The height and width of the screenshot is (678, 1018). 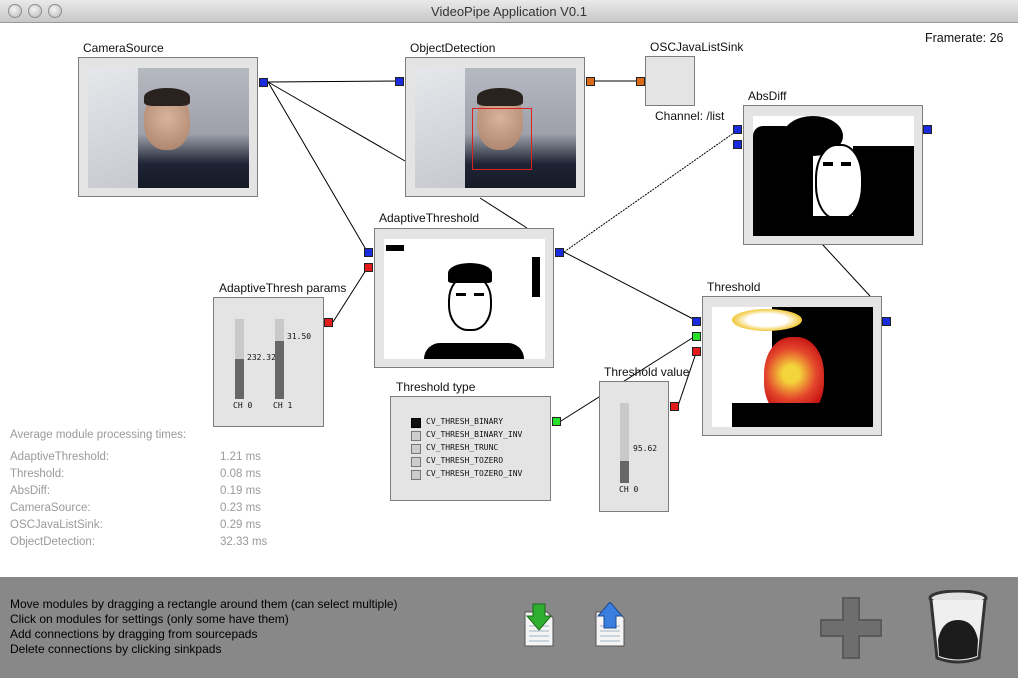 What do you see at coordinates (696, 321) in the screenshot?
I see `threshold-in-pad` at bounding box center [696, 321].